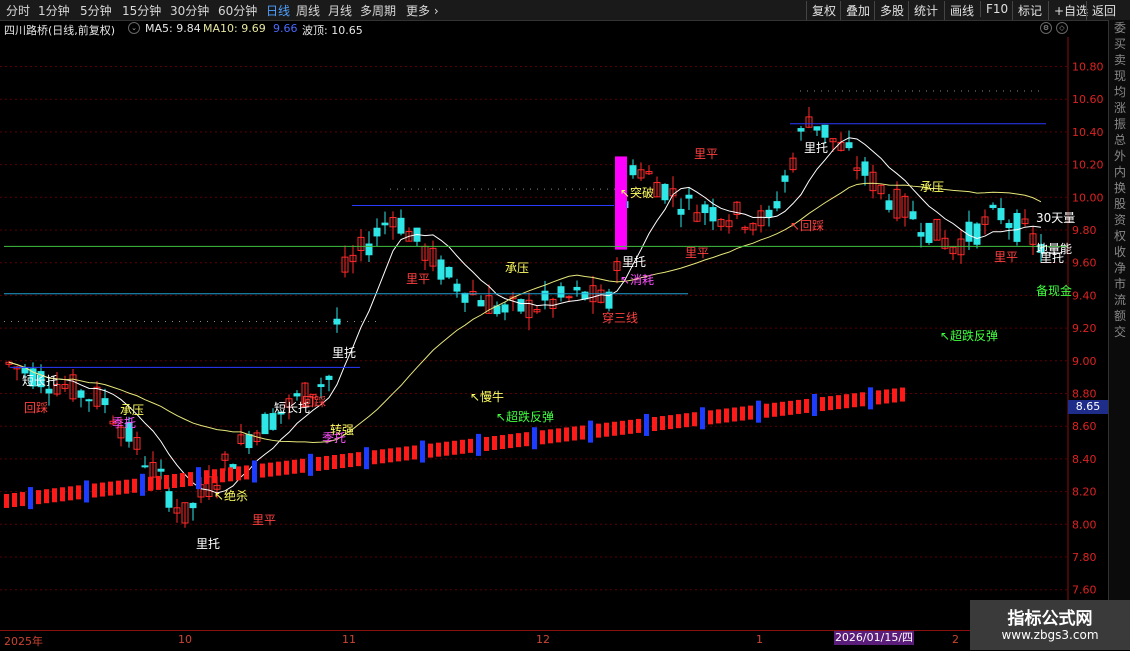 This screenshot has width=1130, height=651. What do you see at coordinates (823, 10) in the screenshot?
I see `fuquan-button: 复权` at bounding box center [823, 10].